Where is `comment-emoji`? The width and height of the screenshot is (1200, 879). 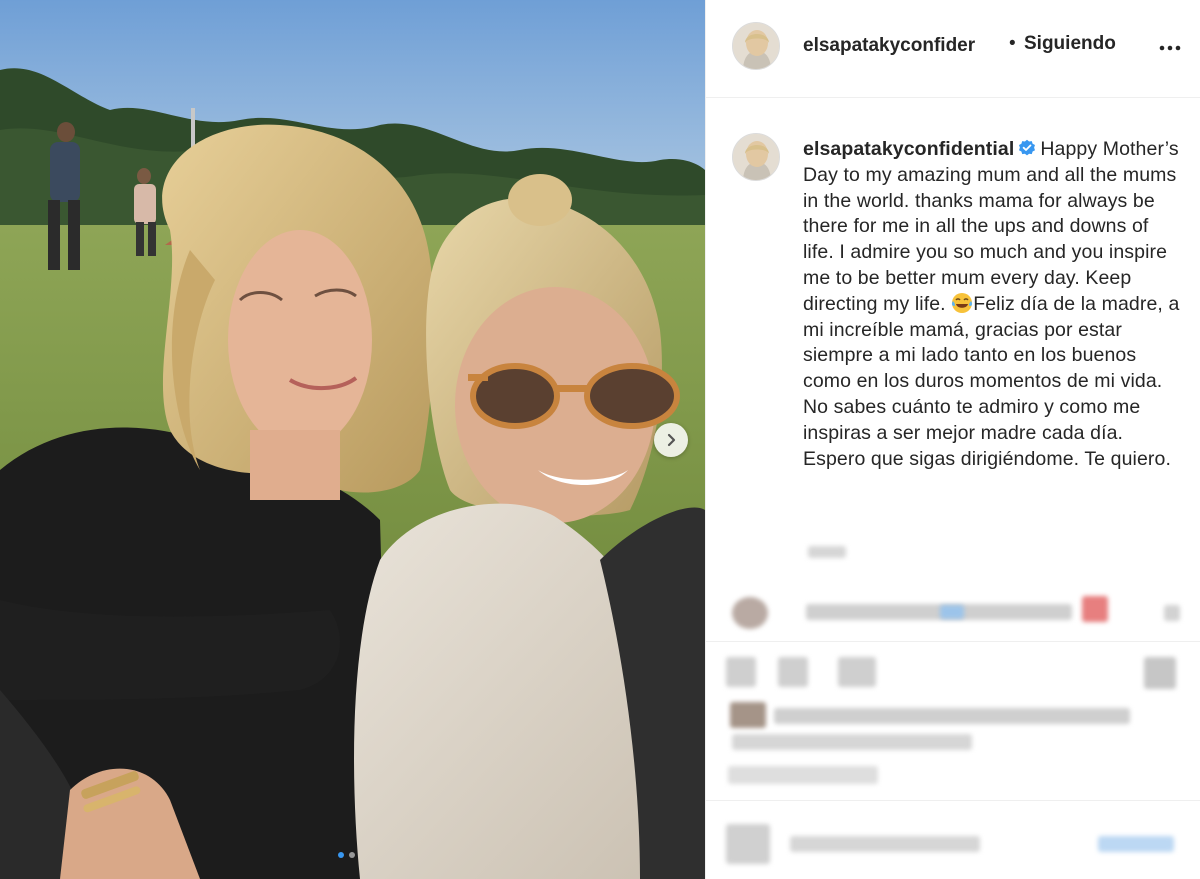 comment-emoji is located at coordinates (1095, 609).